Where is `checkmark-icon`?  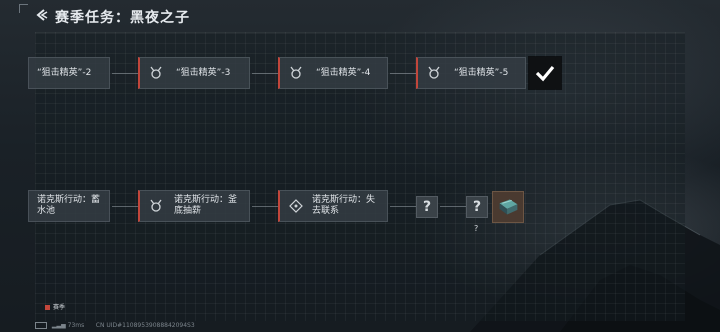
checkmark-icon is located at coordinates (545, 73).